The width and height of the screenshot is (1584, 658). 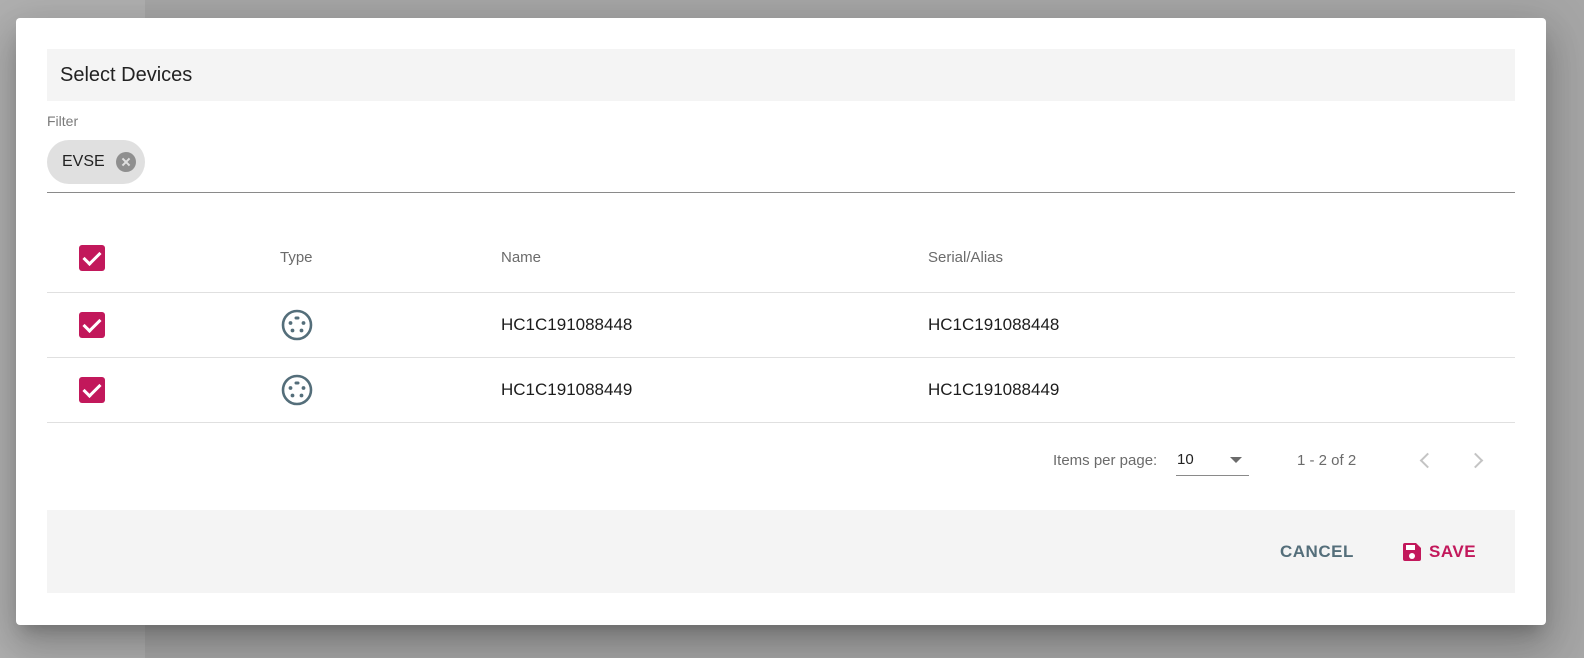 What do you see at coordinates (781, 551) in the screenshot?
I see `dialog-actions: CANCEL SAVE` at bounding box center [781, 551].